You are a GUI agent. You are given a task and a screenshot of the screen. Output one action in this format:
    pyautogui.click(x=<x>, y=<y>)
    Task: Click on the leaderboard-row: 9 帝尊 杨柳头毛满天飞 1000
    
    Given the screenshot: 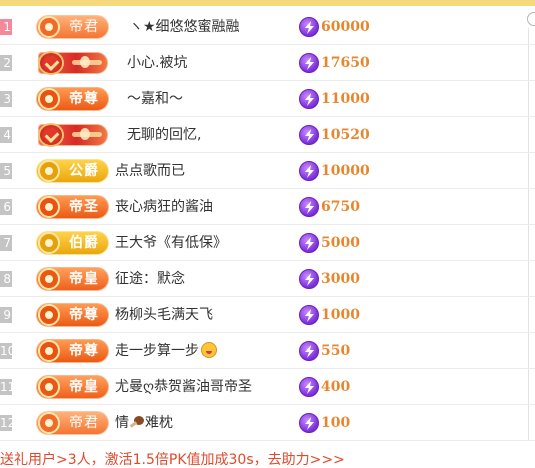 What is the action you would take?
    pyautogui.click(x=267, y=315)
    